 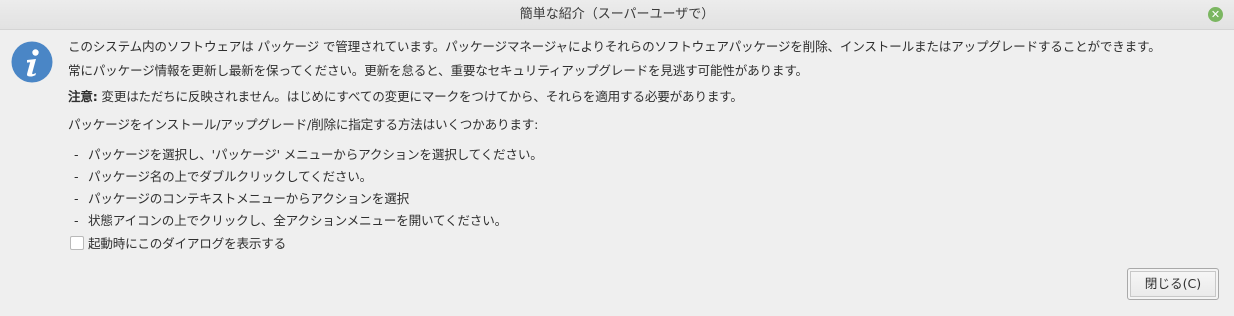 I want to click on show-on-startup-option: 起動時にこのダイアログを表示する, so click(x=178, y=244).